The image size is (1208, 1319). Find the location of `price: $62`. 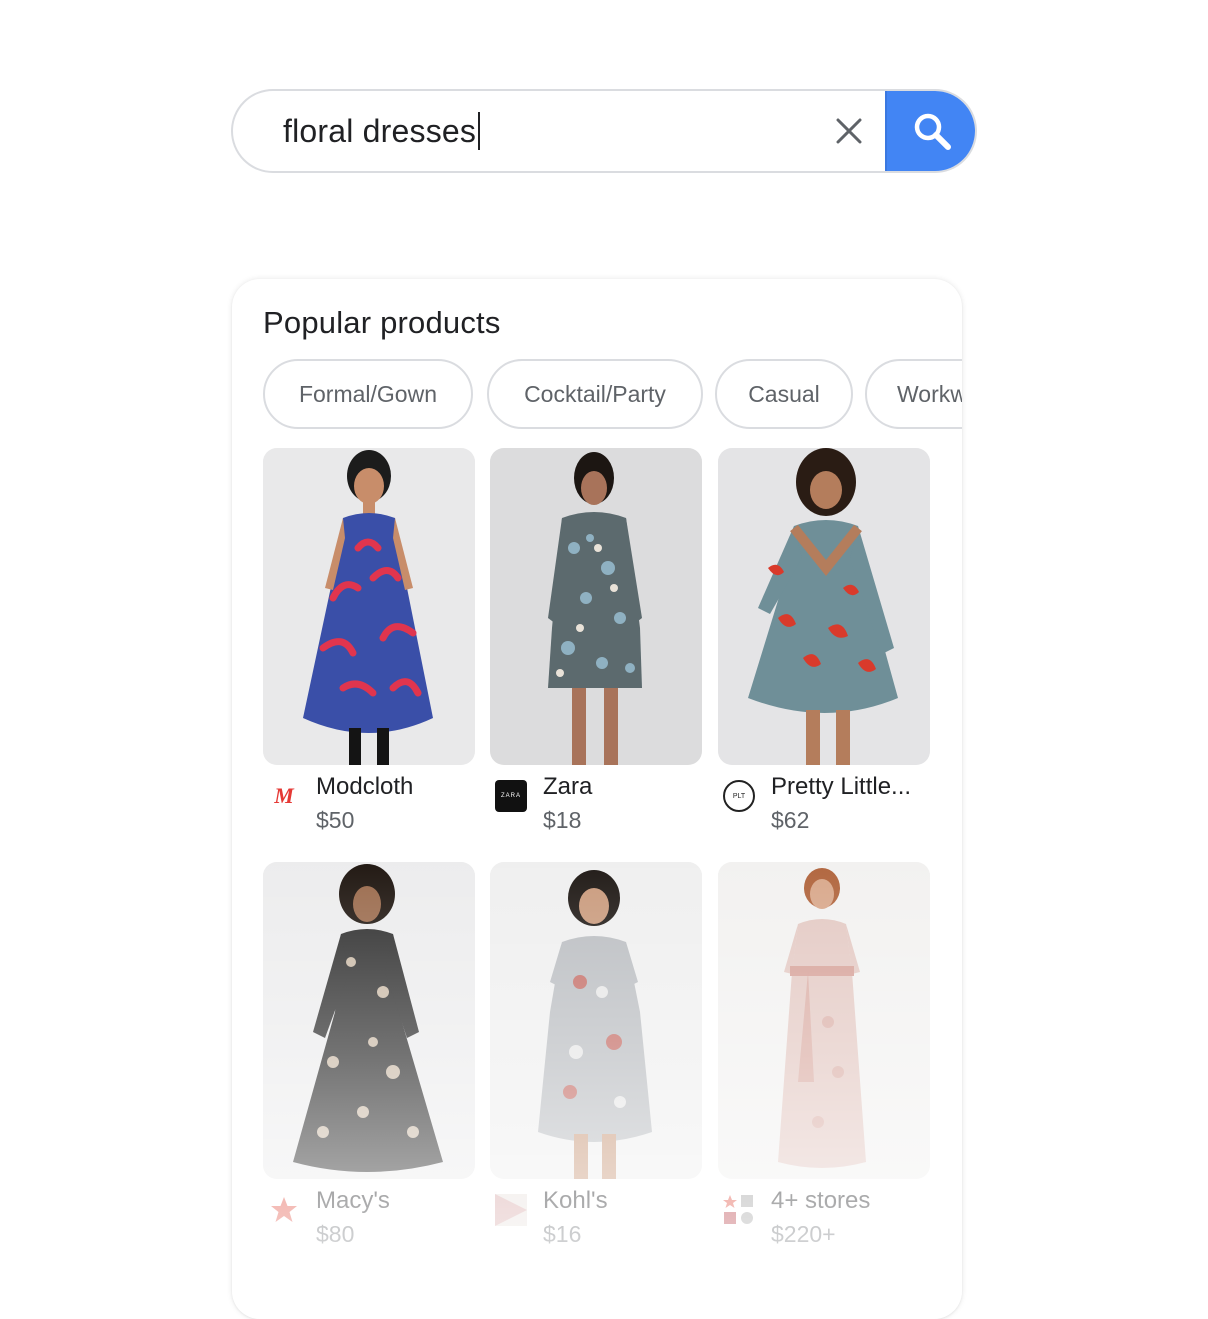

price: $62 is located at coordinates (790, 820).